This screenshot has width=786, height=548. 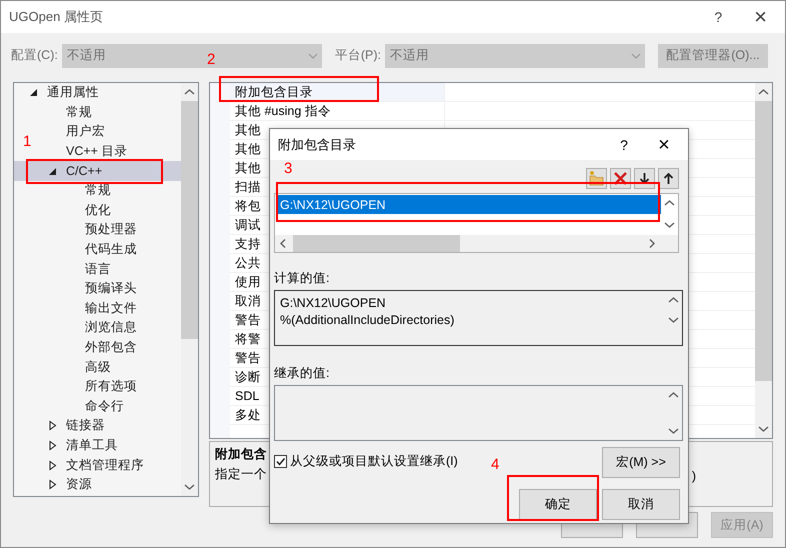 I want to click on tree-item: VC++ 目录, so click(x=97, y=151).